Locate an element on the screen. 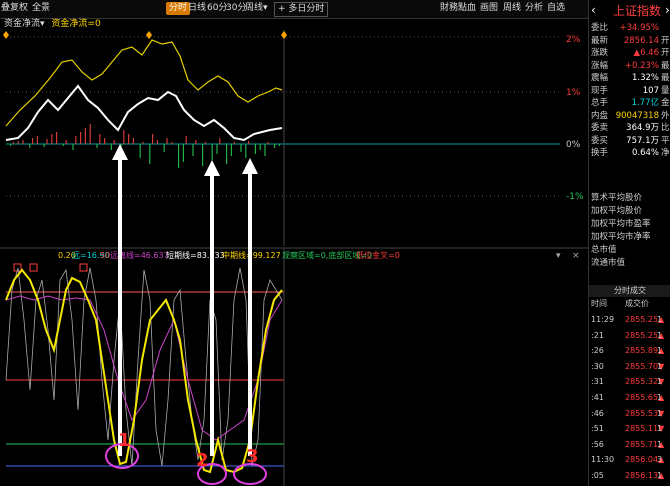 This screenshot has height=486, width=670. next-icon: › is located at coordinates (667, 10).